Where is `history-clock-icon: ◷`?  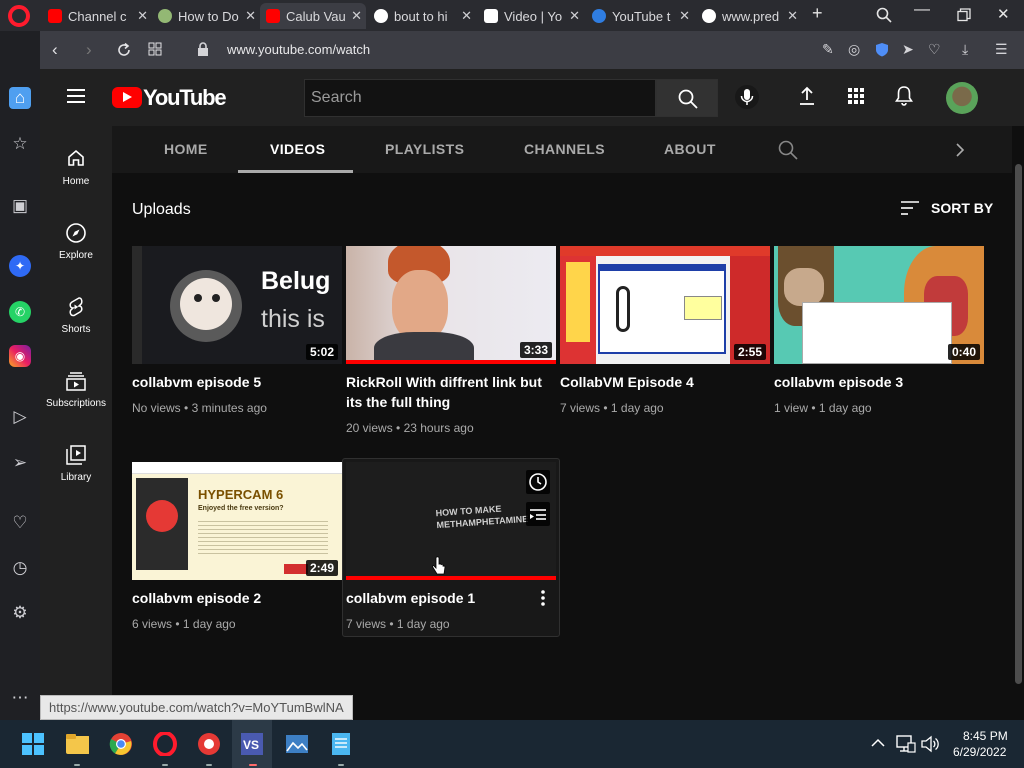
history-clock-icon: ◷ is located at coordinates (20, 568).